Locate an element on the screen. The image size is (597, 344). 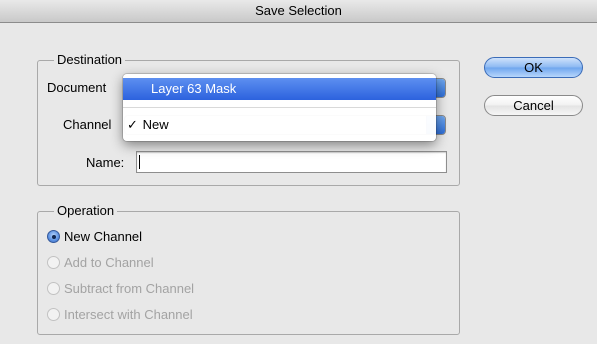
document-label: Document is located at coordinates (77, 87).